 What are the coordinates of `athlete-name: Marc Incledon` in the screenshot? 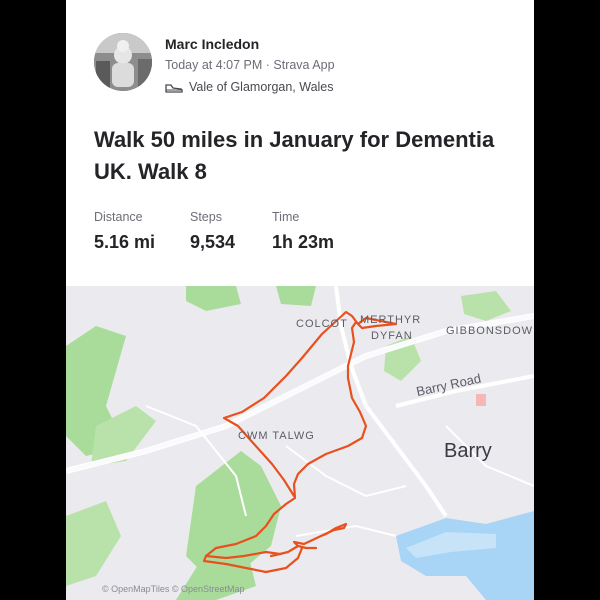 It's located at (212, 44).